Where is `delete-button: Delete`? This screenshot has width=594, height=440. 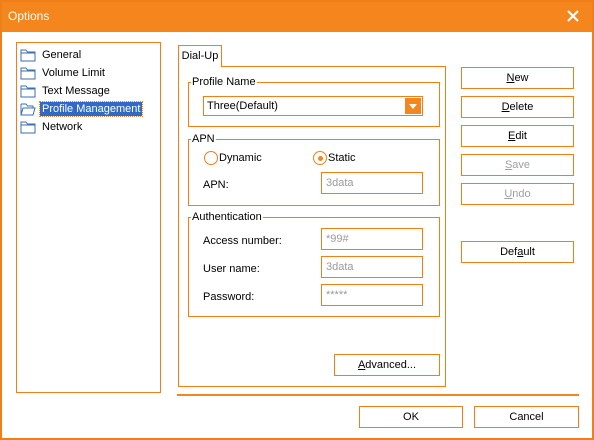
delete-button: Delete is located at coordinates (517, 107).